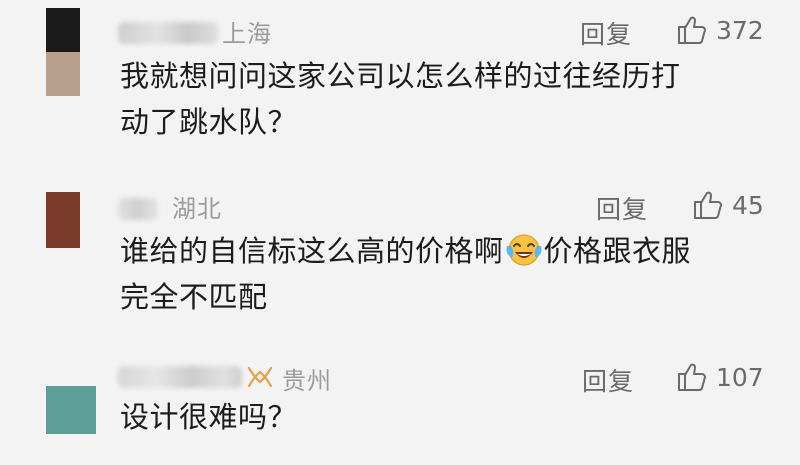  Describe the element at coordinates (728, 205) in the screenshot. I see `like-button: 45` at that location.